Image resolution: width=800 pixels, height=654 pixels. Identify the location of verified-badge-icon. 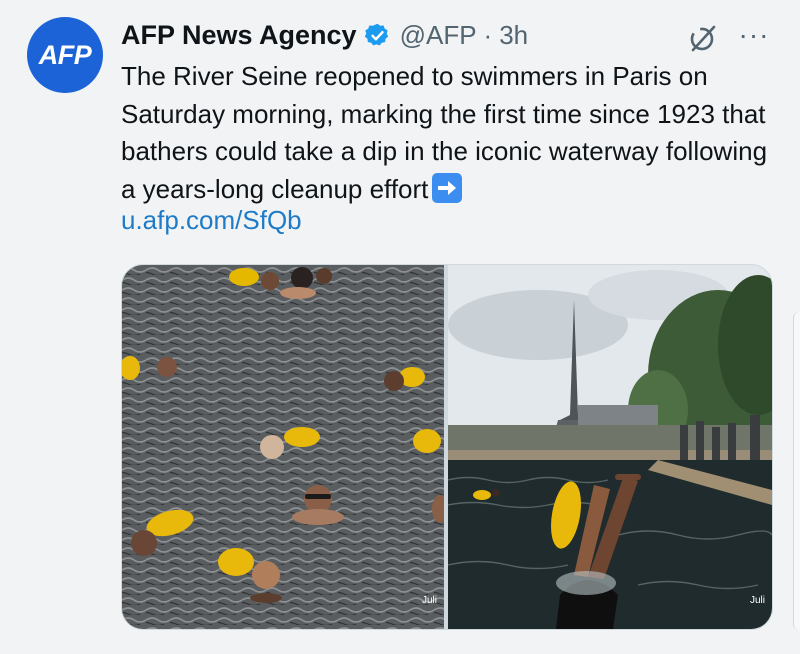
(377, 35).